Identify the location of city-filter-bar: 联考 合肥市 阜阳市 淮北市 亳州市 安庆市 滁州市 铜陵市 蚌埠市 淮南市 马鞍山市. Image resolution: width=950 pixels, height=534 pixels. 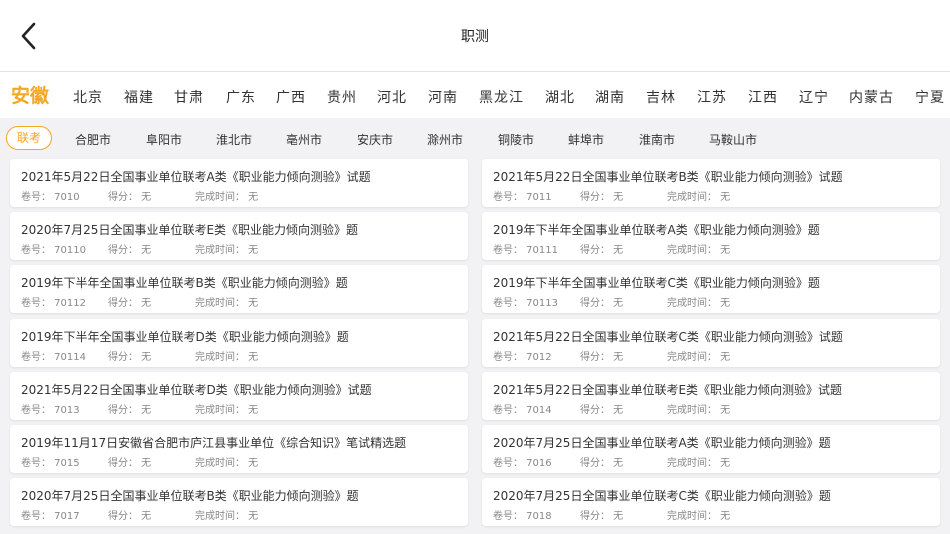
(475, 138).